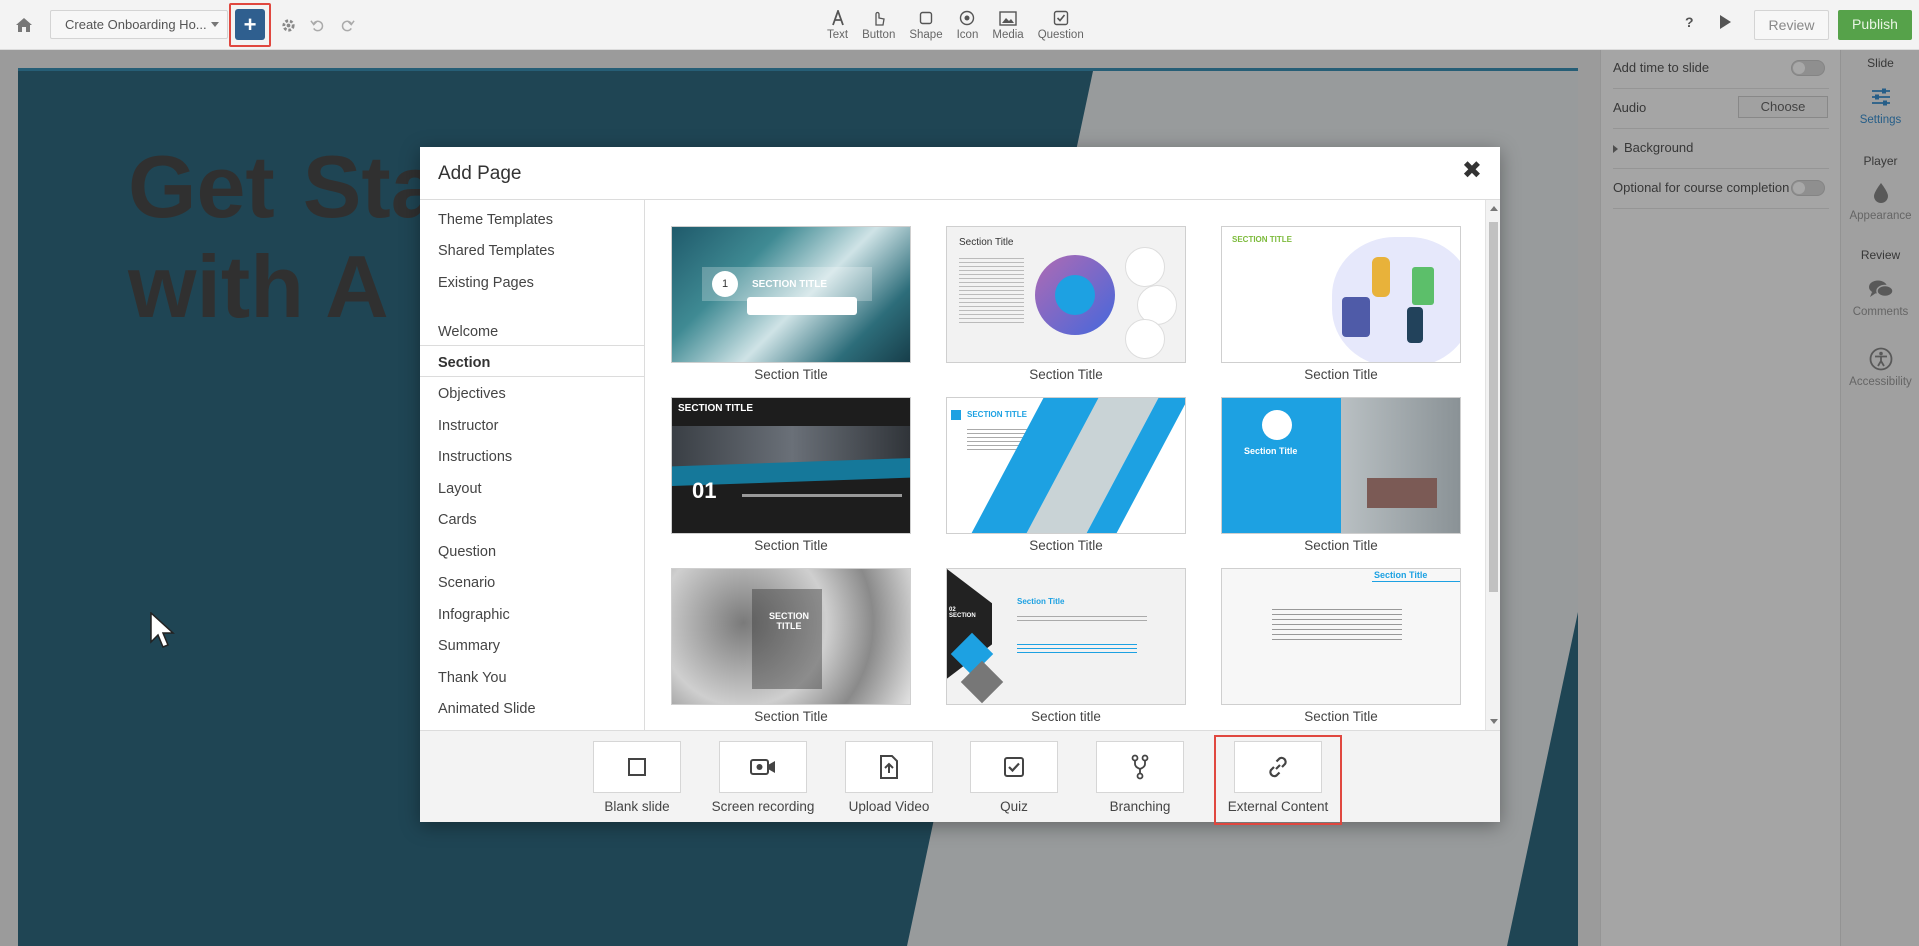 This screenshot has width=1919, height=946. I want to click on external-content-button: External Content, so click(1278, 777).